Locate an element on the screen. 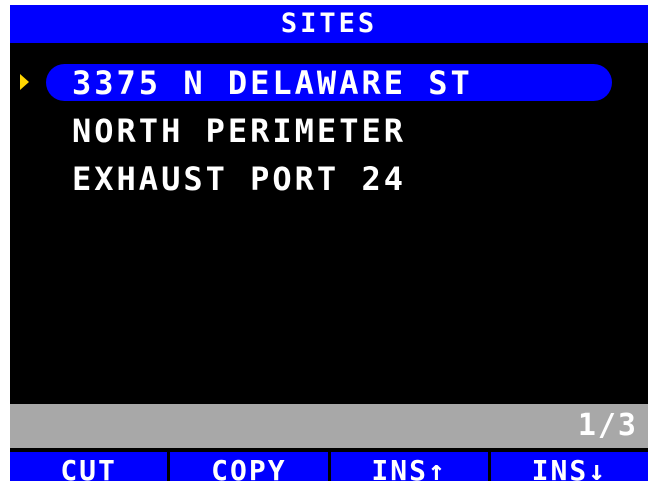  copy-button: COPY is located at coordinates (247, 466).